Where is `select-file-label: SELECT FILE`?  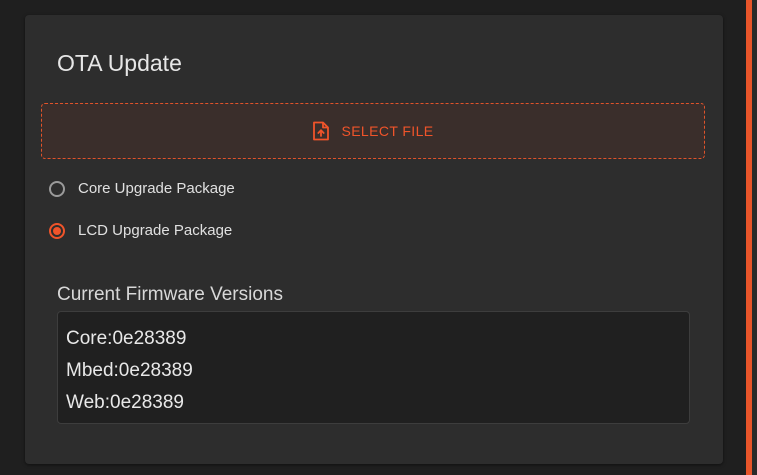 select-file-label: SELECT FILE is located at coordinates (387, 131).